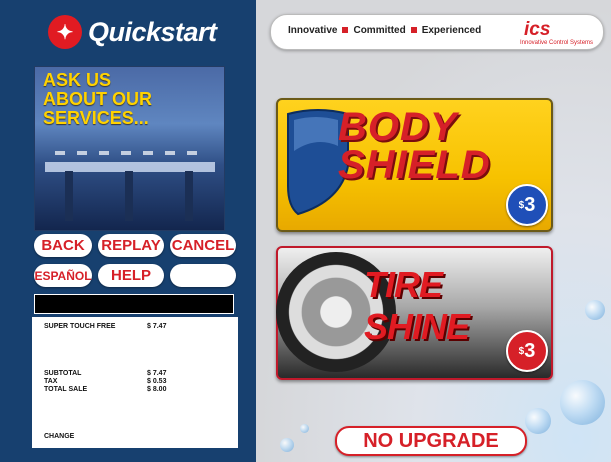  What do you see at coordinates (63, 275) in the screenshot?
I see `espanol-button: ESPAÑOL` at bounding box center [63, 275].